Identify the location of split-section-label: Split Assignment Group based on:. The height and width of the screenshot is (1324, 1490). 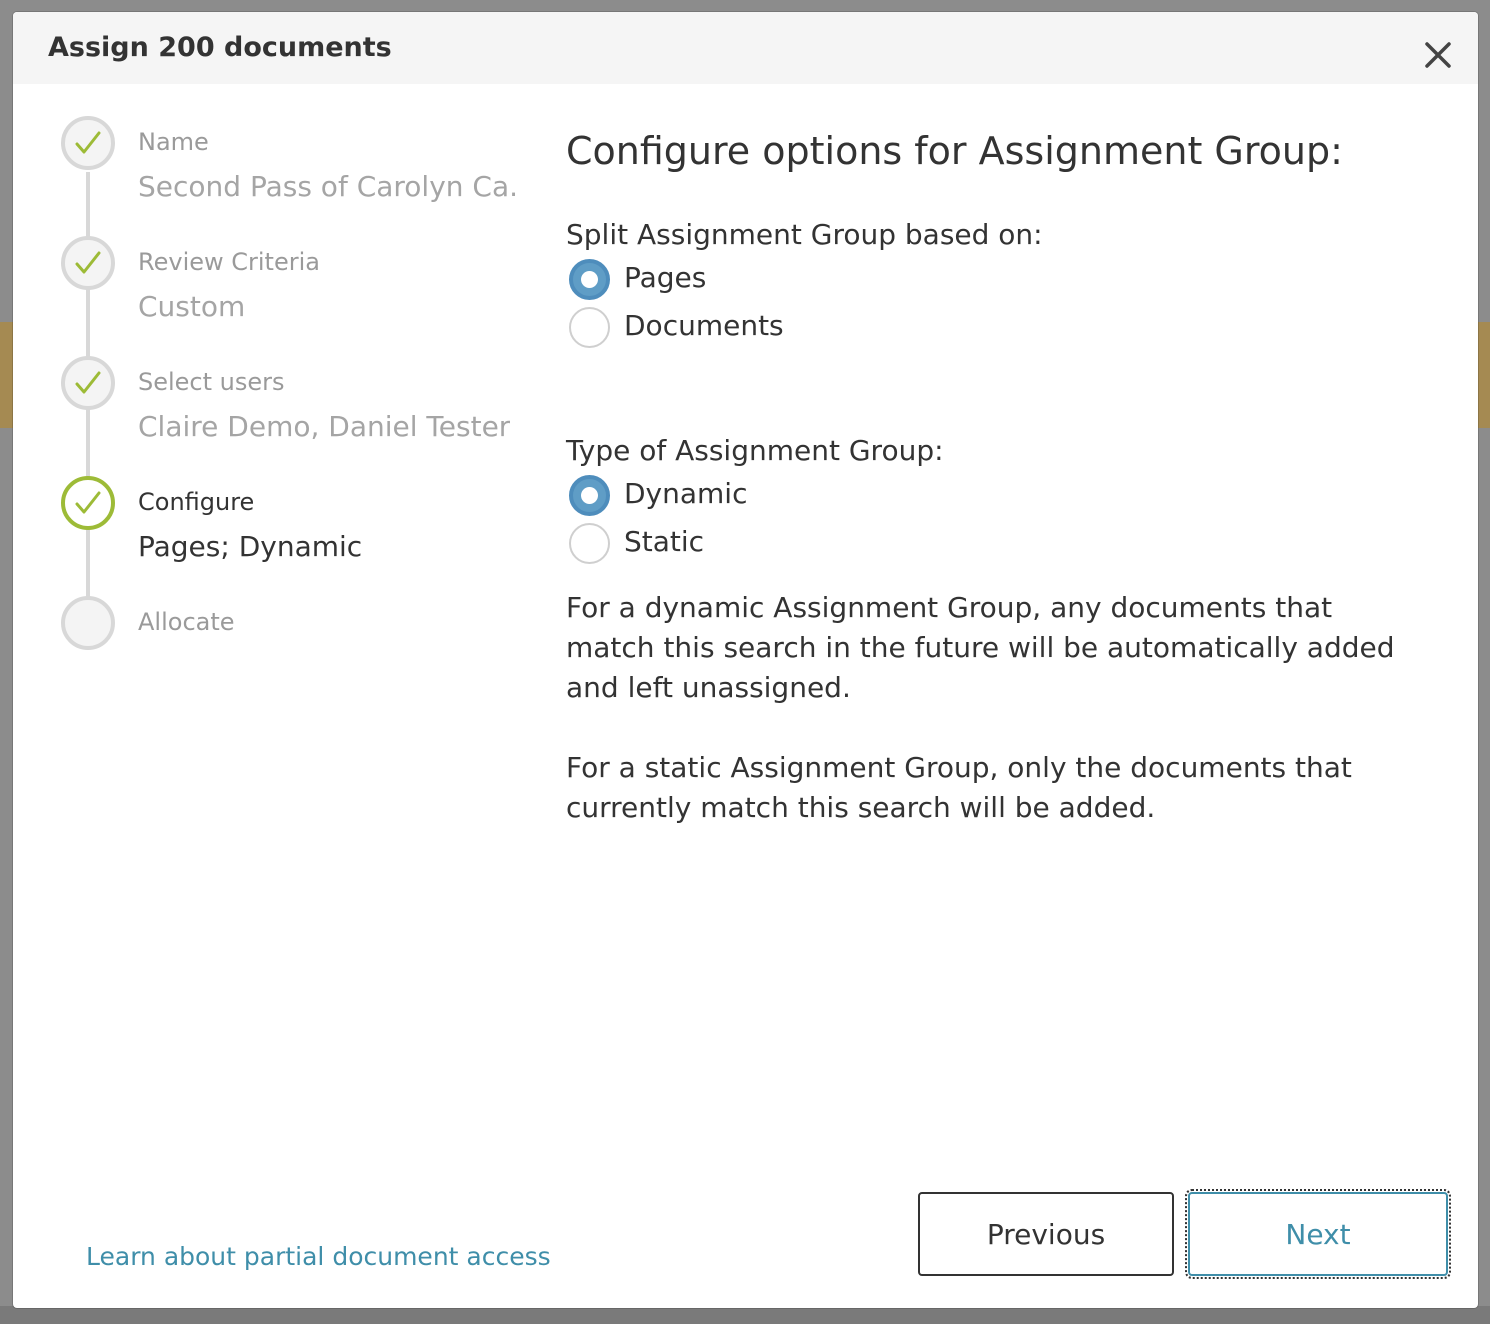
(804, 234).